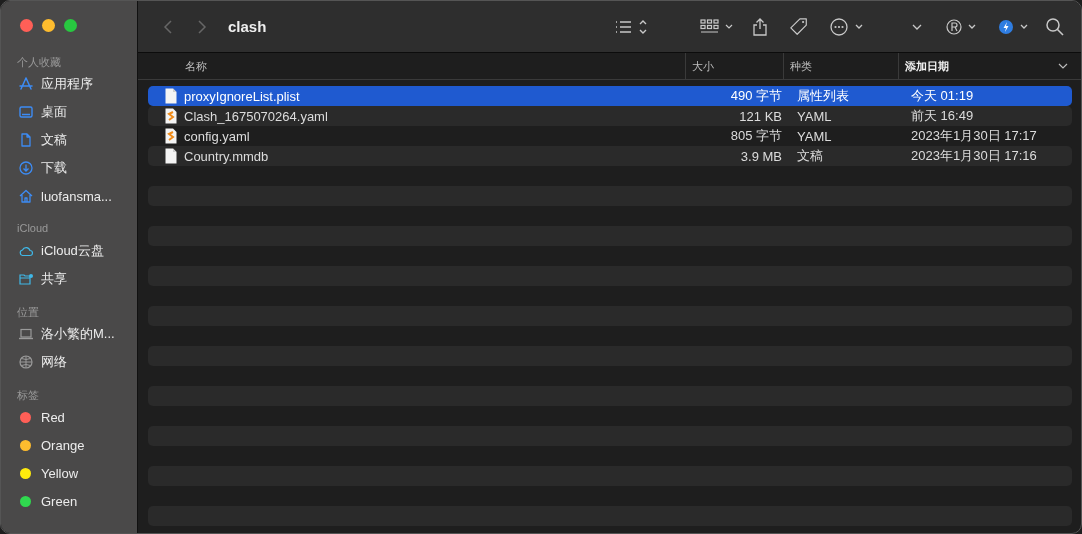 This screenshot has width=1082, height=534. I want to click on file-size: 3.9 MB, so click(761, 156).